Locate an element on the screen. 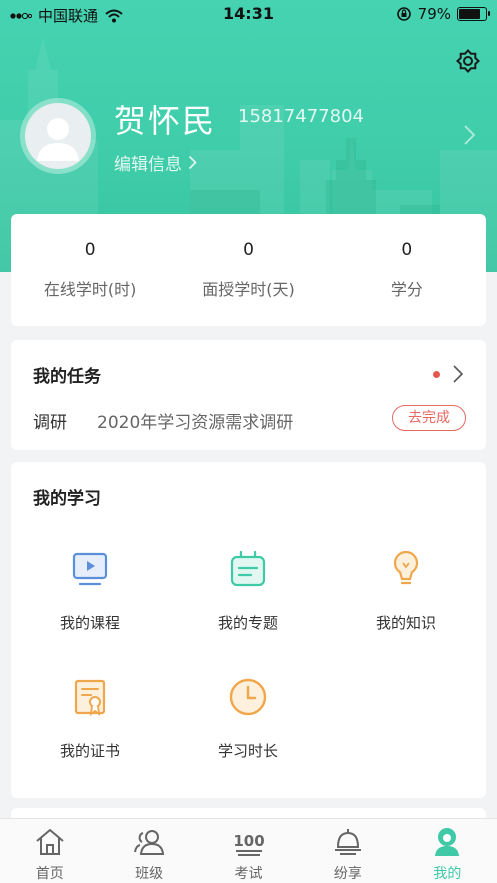 This screenshot has width=497, height=883. tab-class: 班级 is located at coordinates (148, 851).